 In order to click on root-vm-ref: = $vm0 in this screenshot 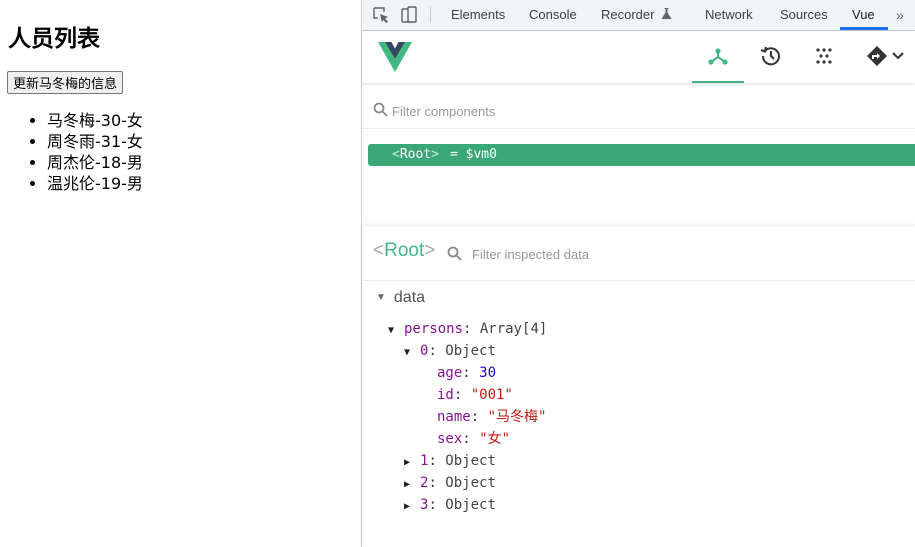, I will do `click(473, 154)`.